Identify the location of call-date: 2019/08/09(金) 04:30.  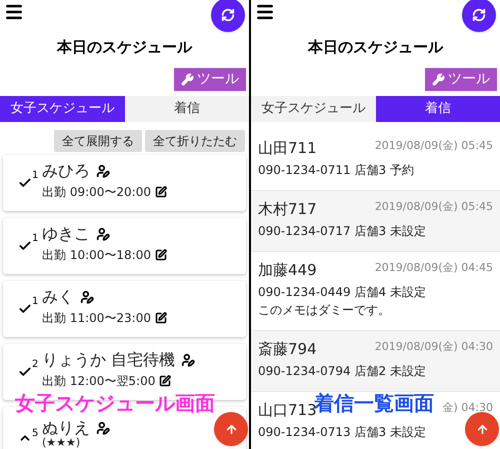
(433, 347).